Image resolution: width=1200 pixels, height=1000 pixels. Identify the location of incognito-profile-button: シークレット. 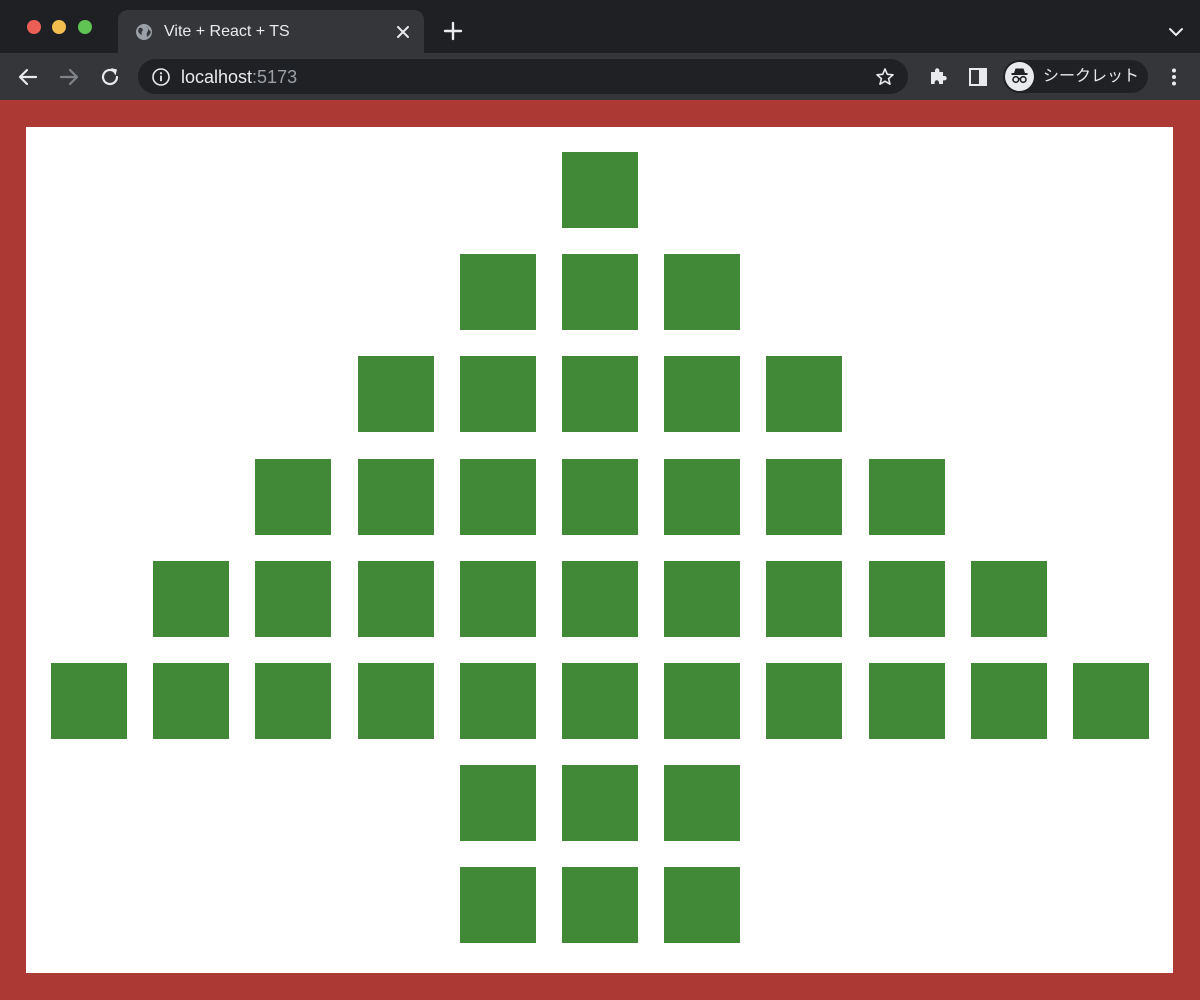
(1075, 76).